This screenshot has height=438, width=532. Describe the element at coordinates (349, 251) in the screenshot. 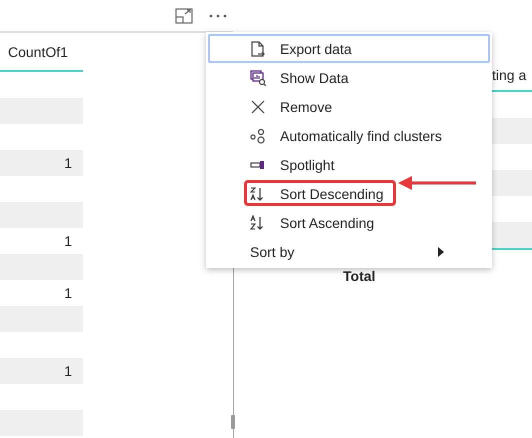

I see `menu-item: Sort by` at that location.